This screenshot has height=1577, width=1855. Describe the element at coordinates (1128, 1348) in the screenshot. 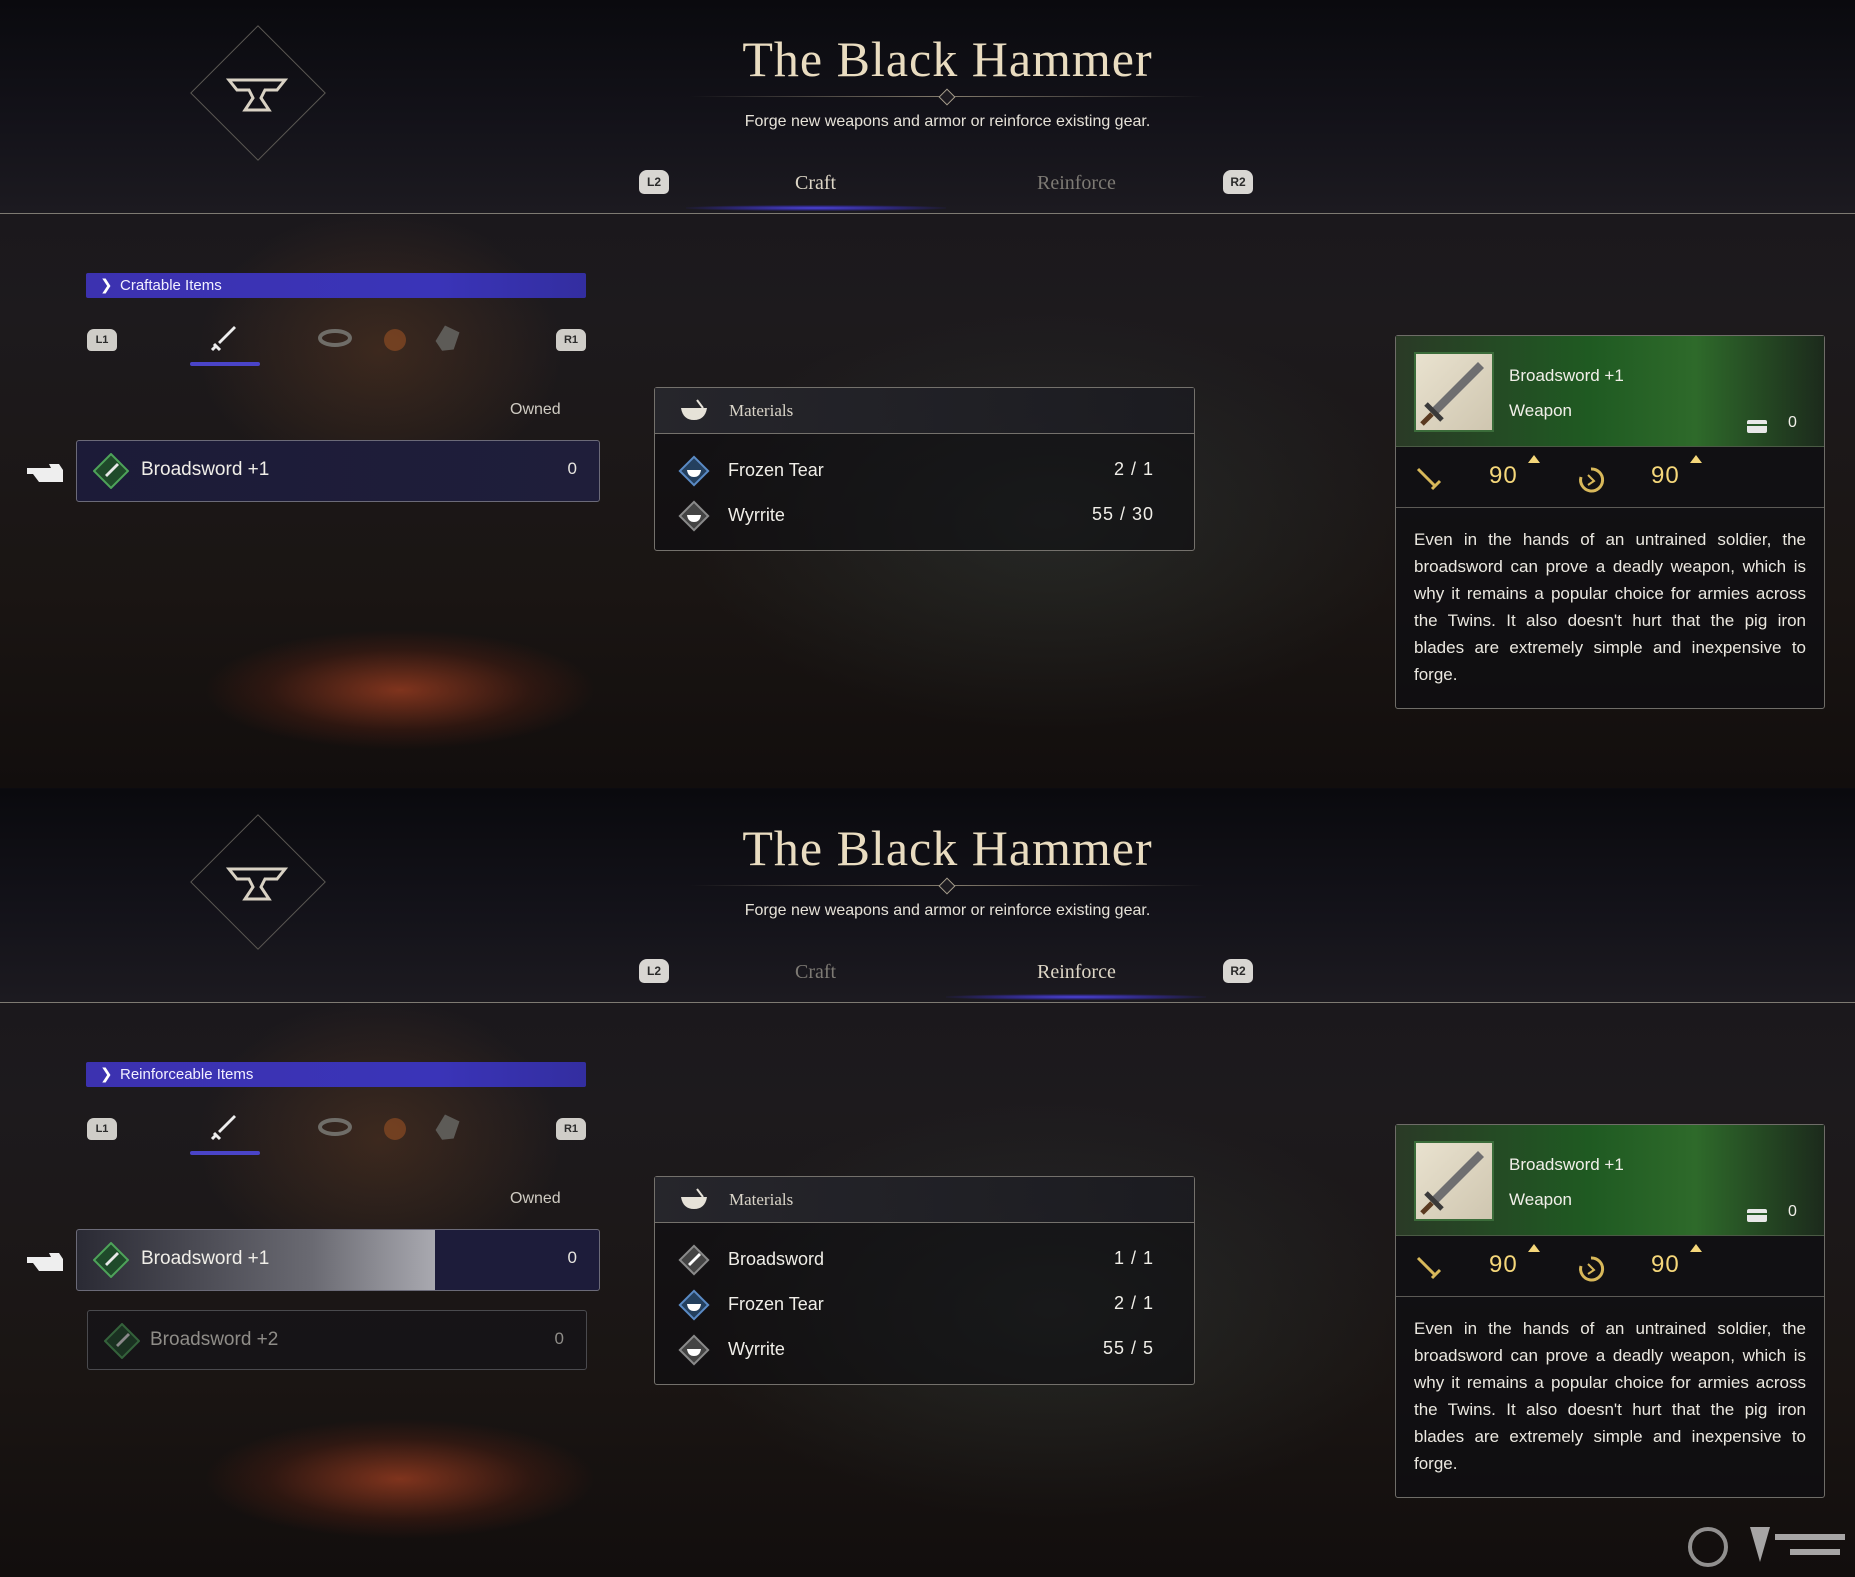

I see `material-count: 55 / 5` at that location.